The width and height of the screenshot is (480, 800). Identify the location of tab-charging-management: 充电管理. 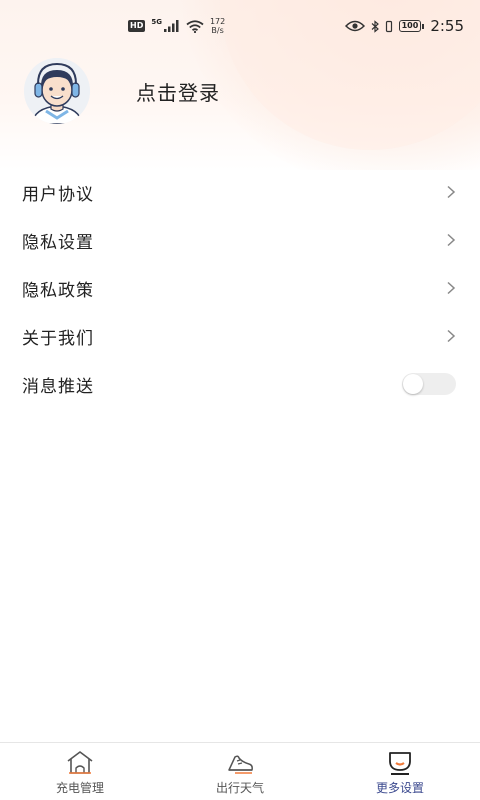
(80, 771).